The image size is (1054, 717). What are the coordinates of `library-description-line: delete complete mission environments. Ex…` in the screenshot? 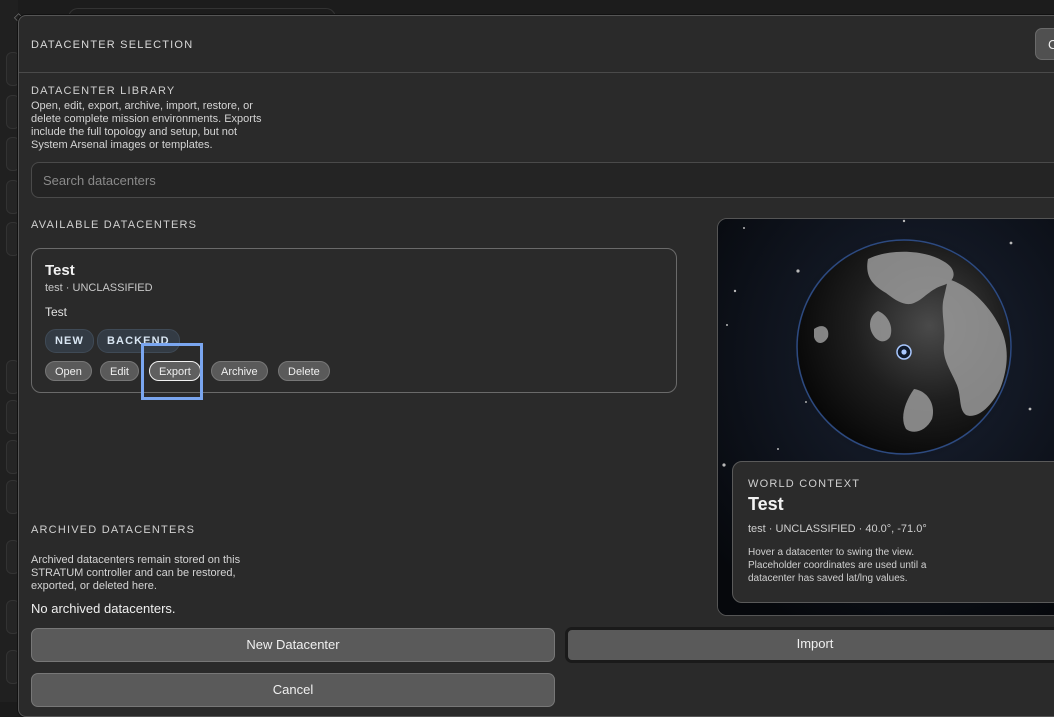 It's located at (161, 119).